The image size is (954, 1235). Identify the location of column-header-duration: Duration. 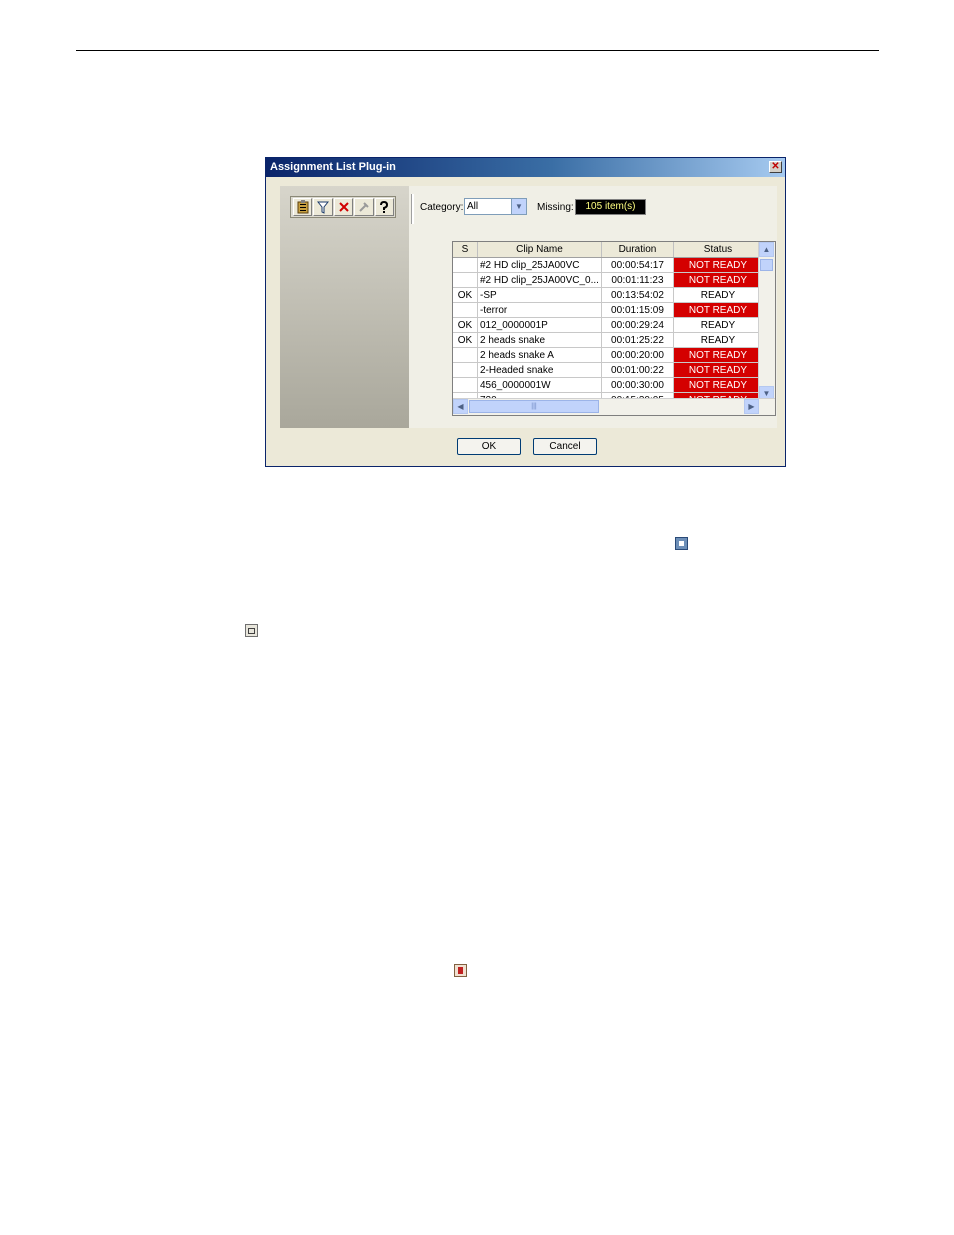
(637, 250).